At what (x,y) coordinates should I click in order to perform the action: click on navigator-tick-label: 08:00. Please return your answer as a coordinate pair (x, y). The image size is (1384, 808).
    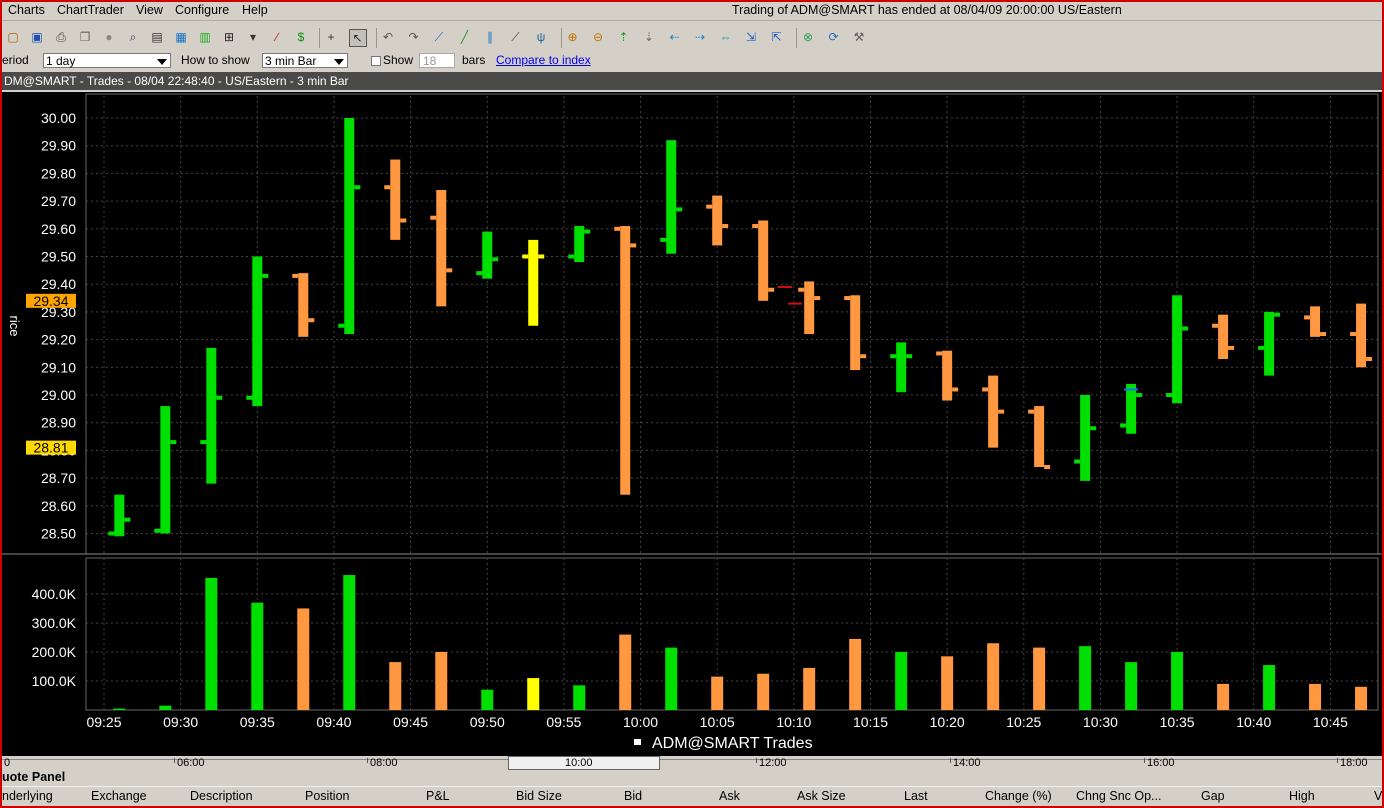
    Looking at the image, I should click on (384, 763).